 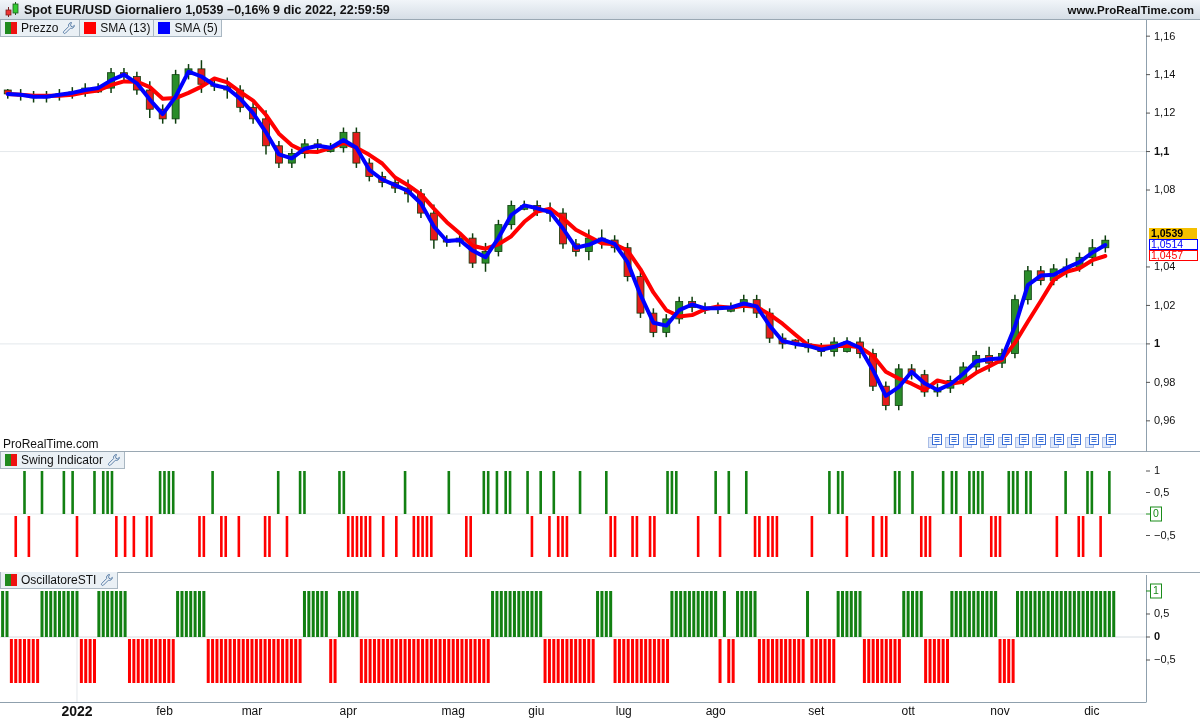 I want to click on value-label: 1, so click(x=1153, y=591).